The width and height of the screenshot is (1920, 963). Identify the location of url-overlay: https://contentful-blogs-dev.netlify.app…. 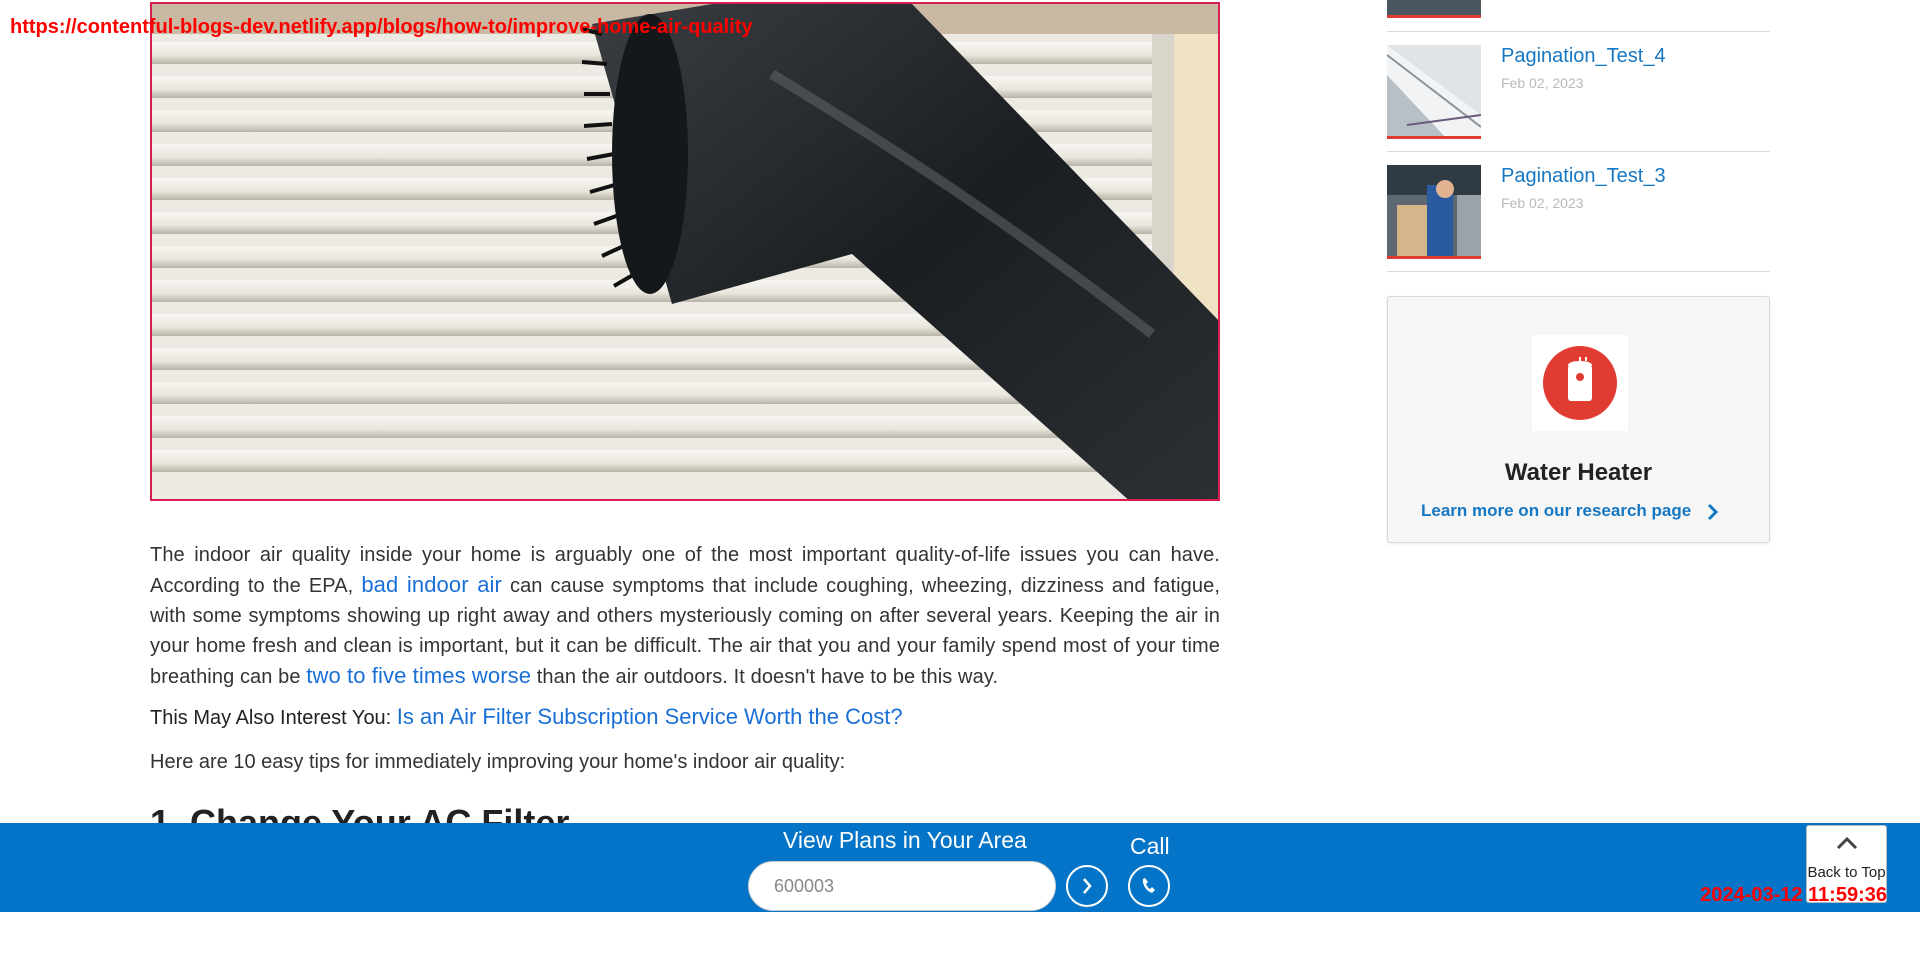
(381, 27).